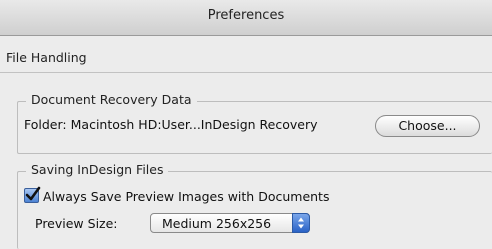  Describe the element at coordinates (111, 99) in the screenshot. I see `recovery-group-legend: Document Recovery Data` at that location.